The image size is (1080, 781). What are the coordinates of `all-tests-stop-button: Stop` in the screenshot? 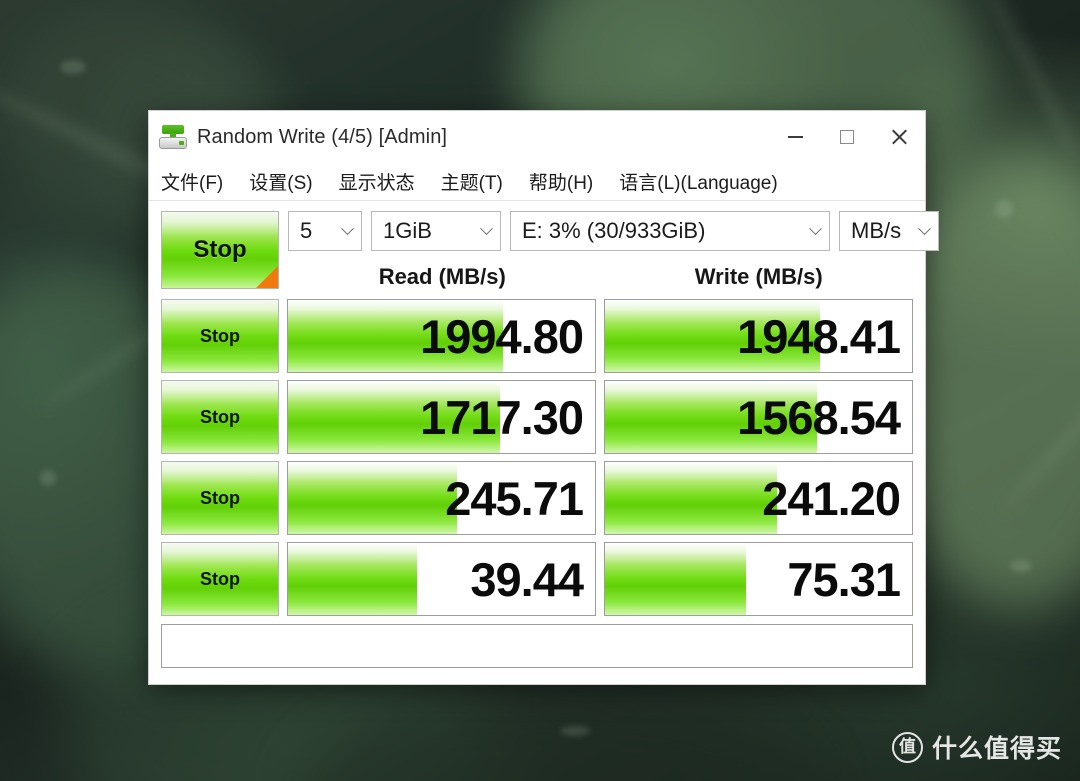 It's located at (220, 250).